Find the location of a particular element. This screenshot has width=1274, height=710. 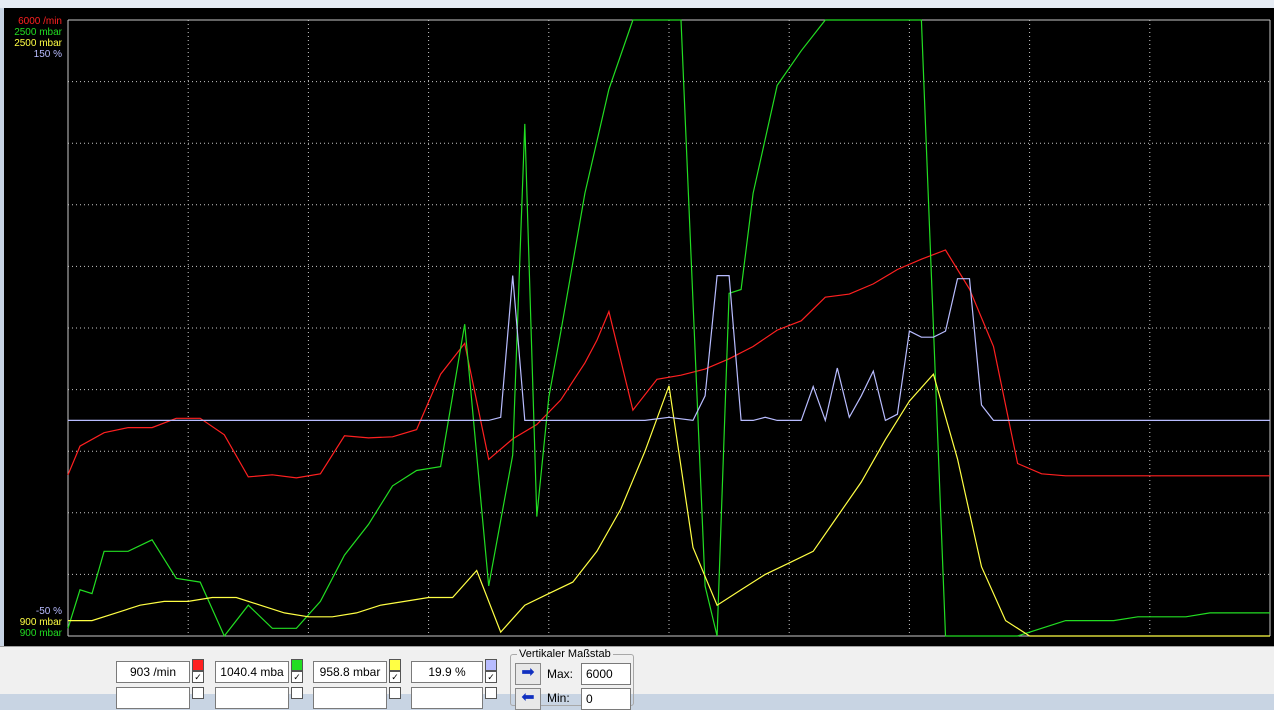

arrow-left-icon: ⬅ is located at coordinates (528, 697).